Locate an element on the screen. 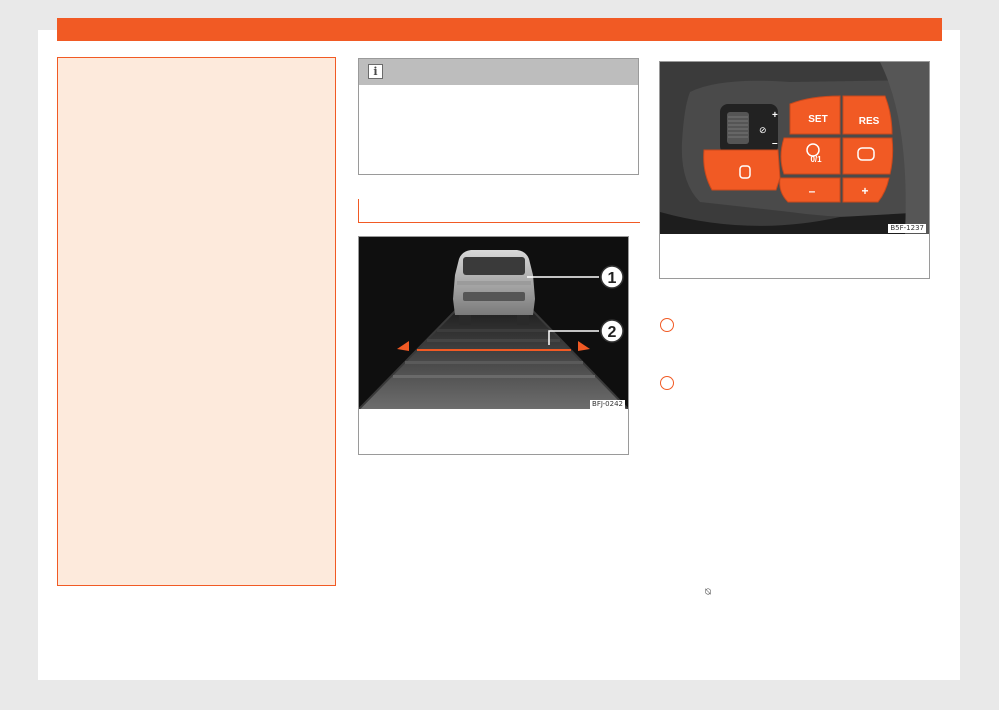 The image size is (999, 710). vehicle-ahead-icon is located at coordinates (494, 287).